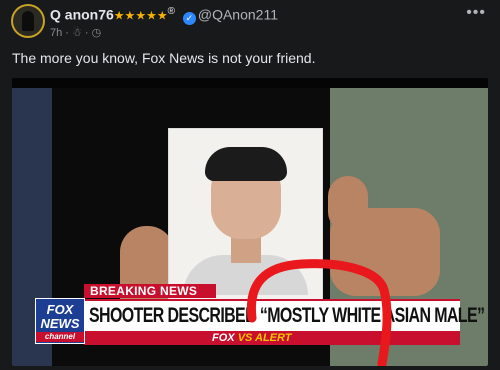 This screenshot has width=500, height=370. What do you see at coordinates (140, 15) in the screenshot?
I see `author-stars: ★★★★★` at bounding box center [140, 15].